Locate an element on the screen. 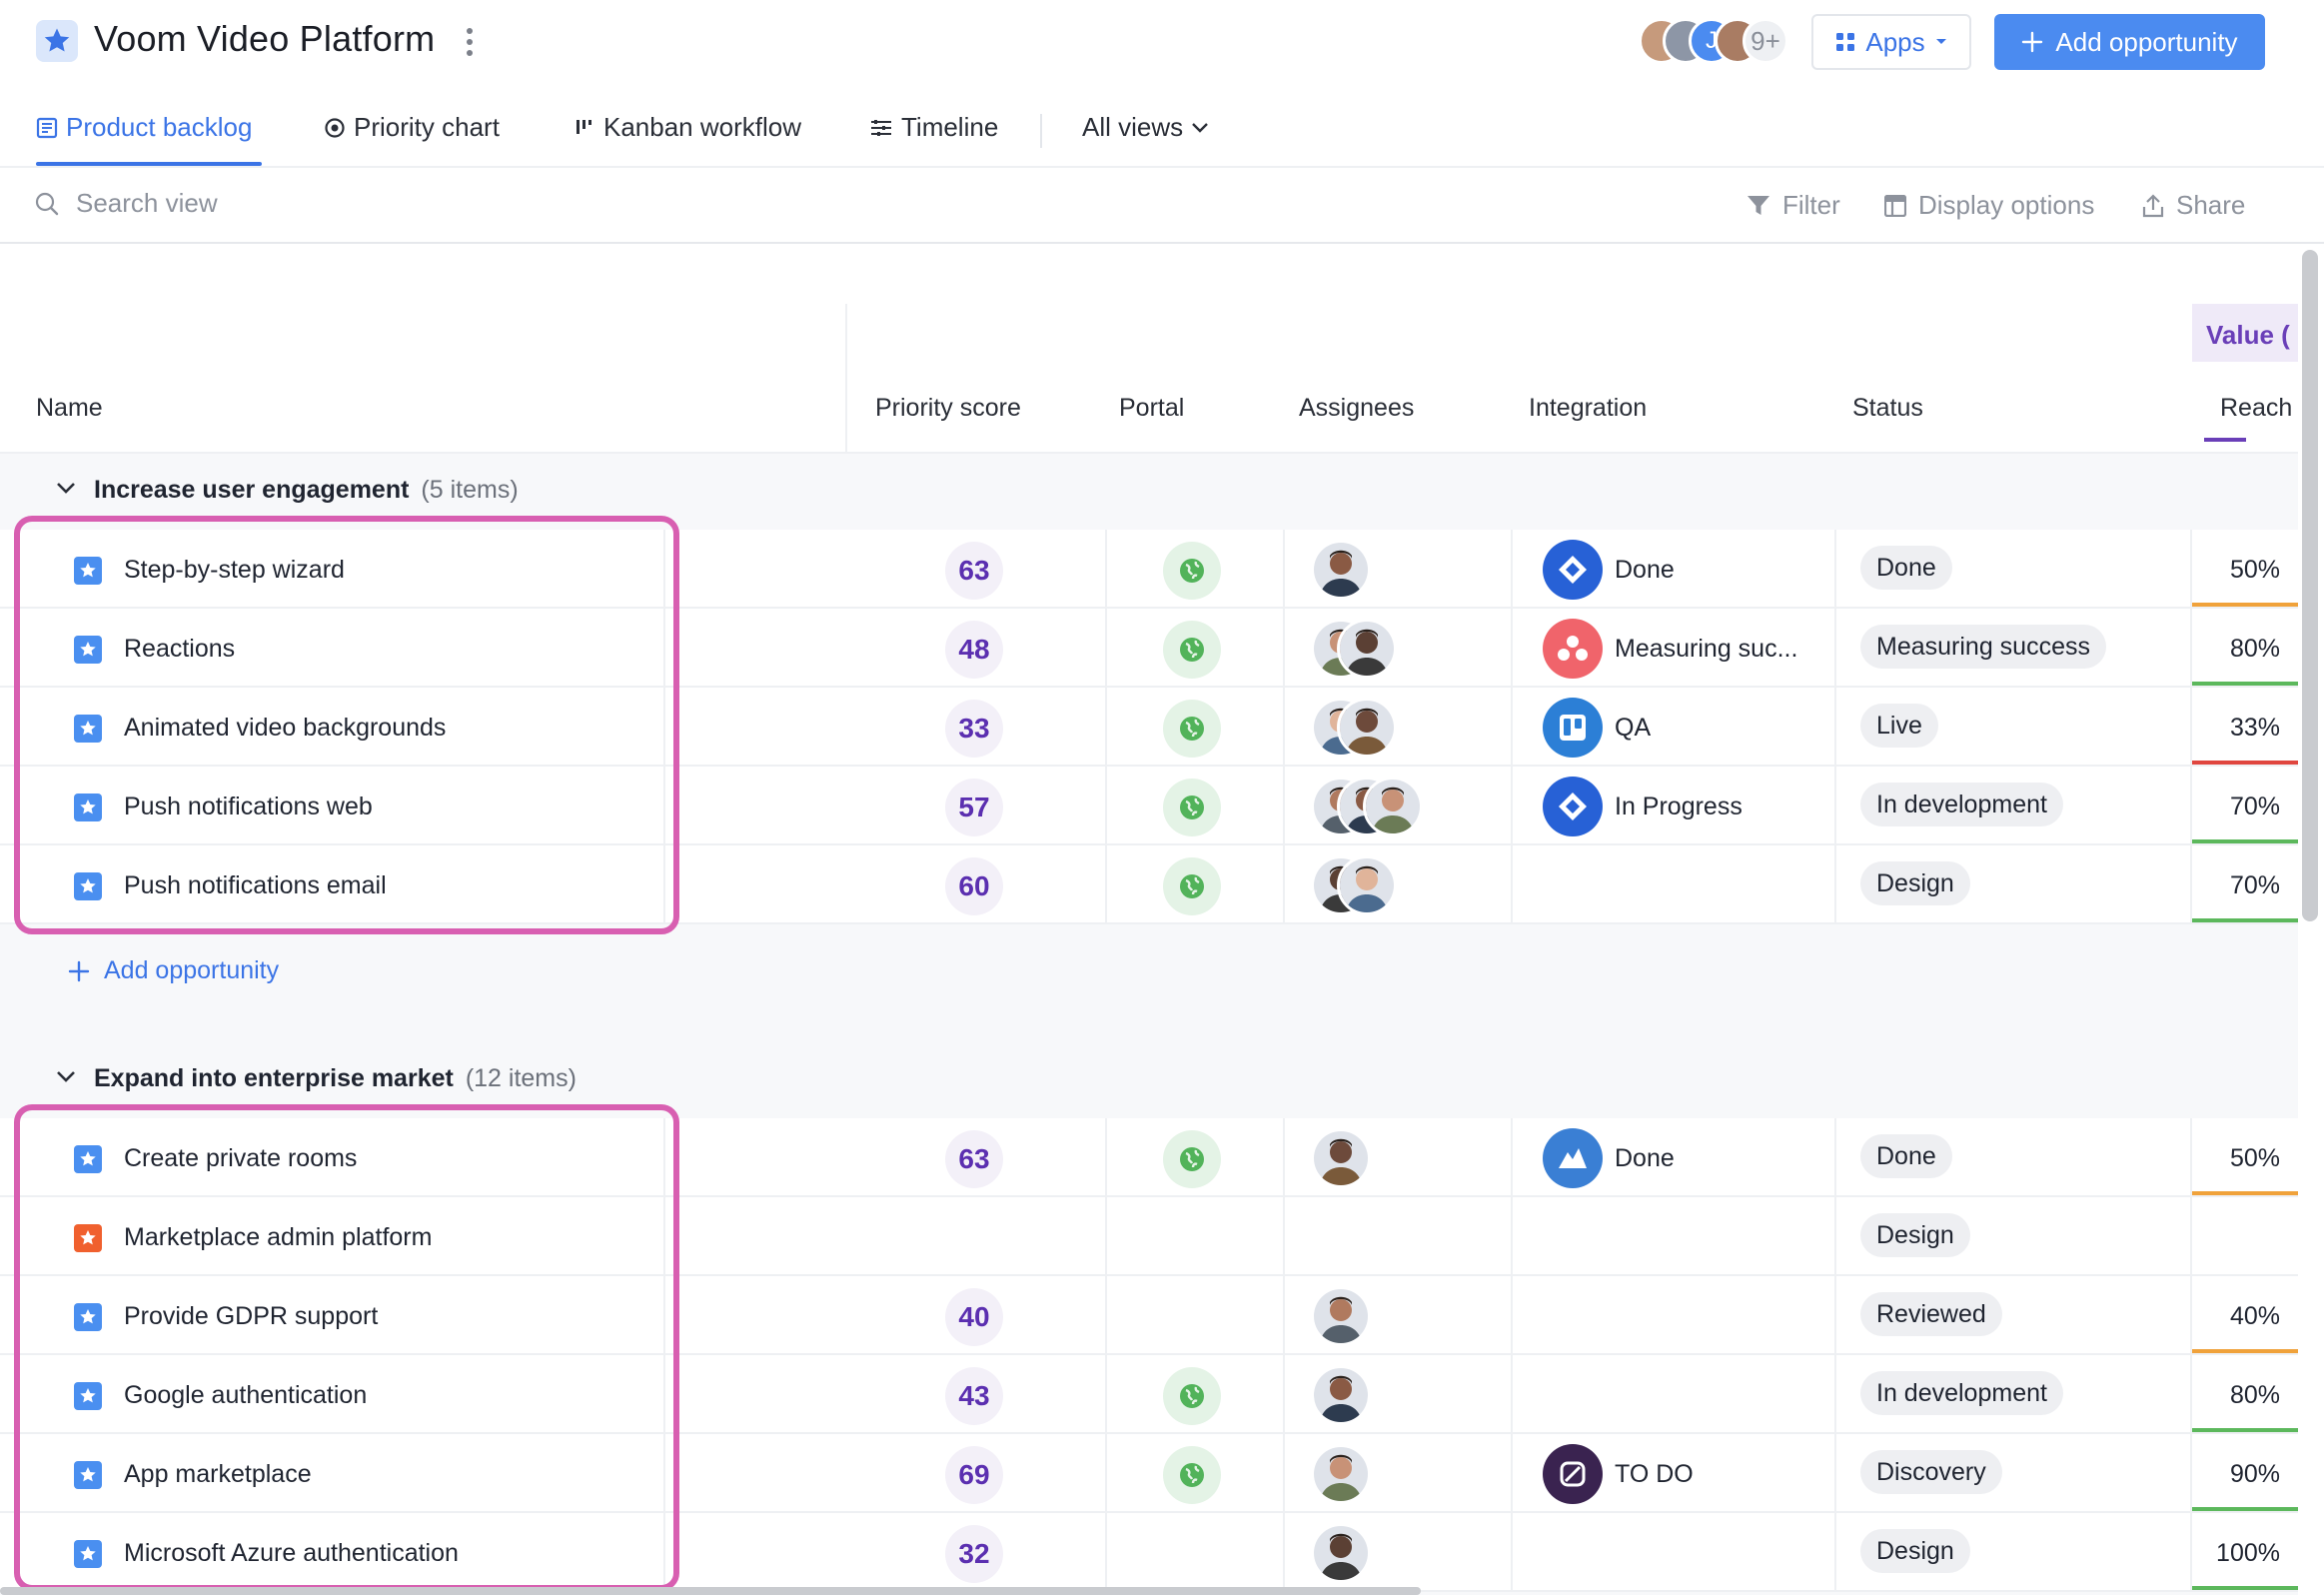 This screenshot has height=1595, width=2324. opportunity-name: Reactions is located at coordinates (179, 649).